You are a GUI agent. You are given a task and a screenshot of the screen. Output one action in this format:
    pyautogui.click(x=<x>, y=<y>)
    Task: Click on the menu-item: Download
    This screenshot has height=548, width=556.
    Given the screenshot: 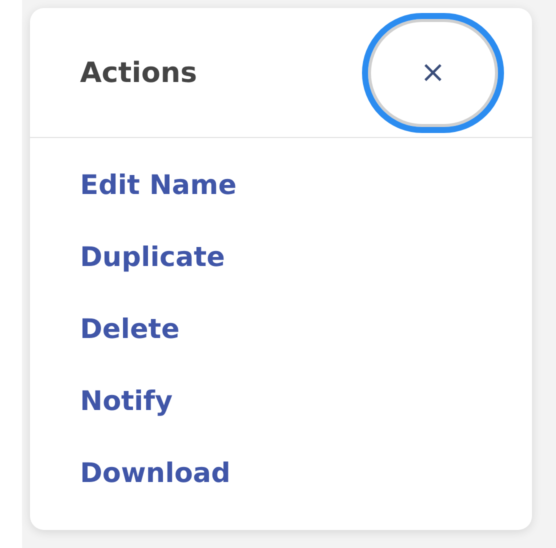 What is the action you would take?
    pyautogui.click(x=155, y=474)
    